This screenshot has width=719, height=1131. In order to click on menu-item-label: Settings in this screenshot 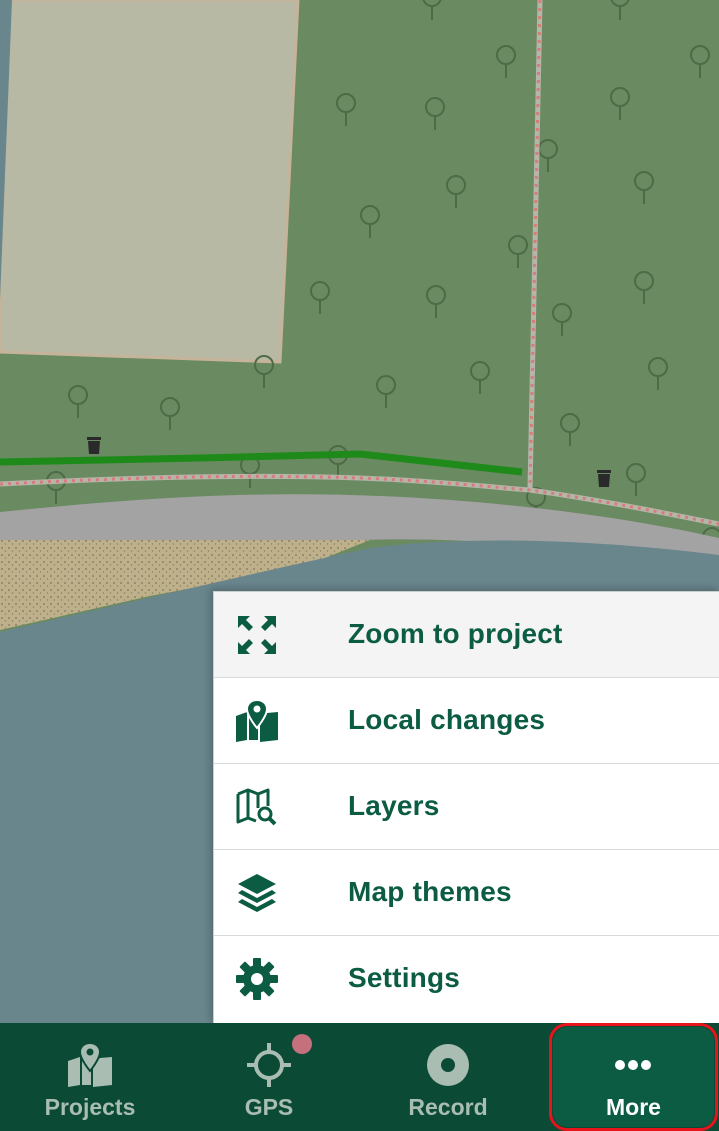, I will do `click(404, 977)`.